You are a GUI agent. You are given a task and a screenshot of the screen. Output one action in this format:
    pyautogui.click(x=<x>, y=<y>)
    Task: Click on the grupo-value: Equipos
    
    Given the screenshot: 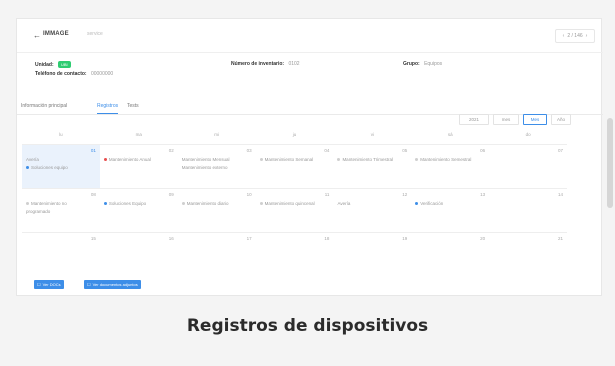 What is the action you would take?
    pyautogui.click(x=433, y=64)
    